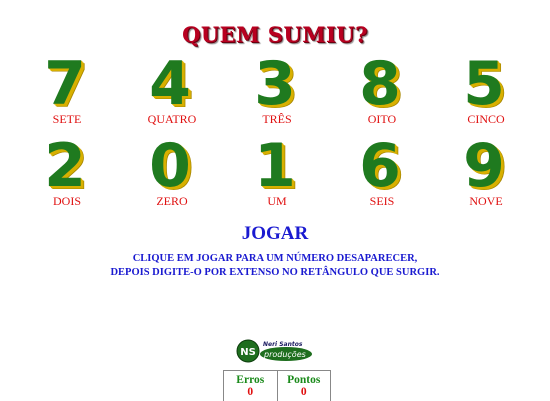 Image resolution: width=550 pixels, height=401 pixels. What do you see at coordinates (277, 119) in the screenshot?
I see `number-word: TRÊS` at bounding box center [277, 119].